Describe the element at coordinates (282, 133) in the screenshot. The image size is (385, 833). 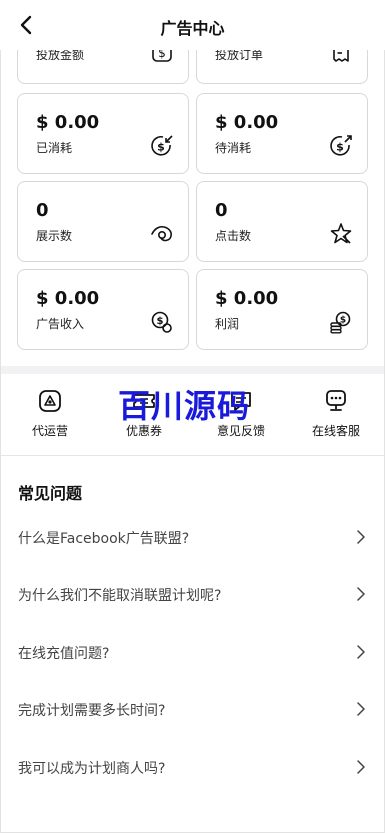
I see `stat-card-pending: $ 0.00 待消耗 $` at that location.